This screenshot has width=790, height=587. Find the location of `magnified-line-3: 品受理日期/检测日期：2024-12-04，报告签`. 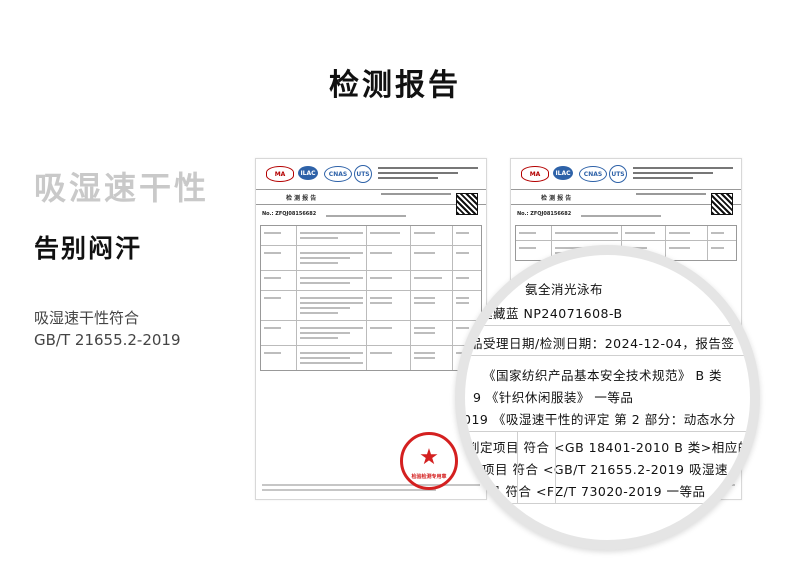

magnified-line-3: 品受理日期/检测日期：2024-12-04，报告签 is located at coordinates (602, 343).